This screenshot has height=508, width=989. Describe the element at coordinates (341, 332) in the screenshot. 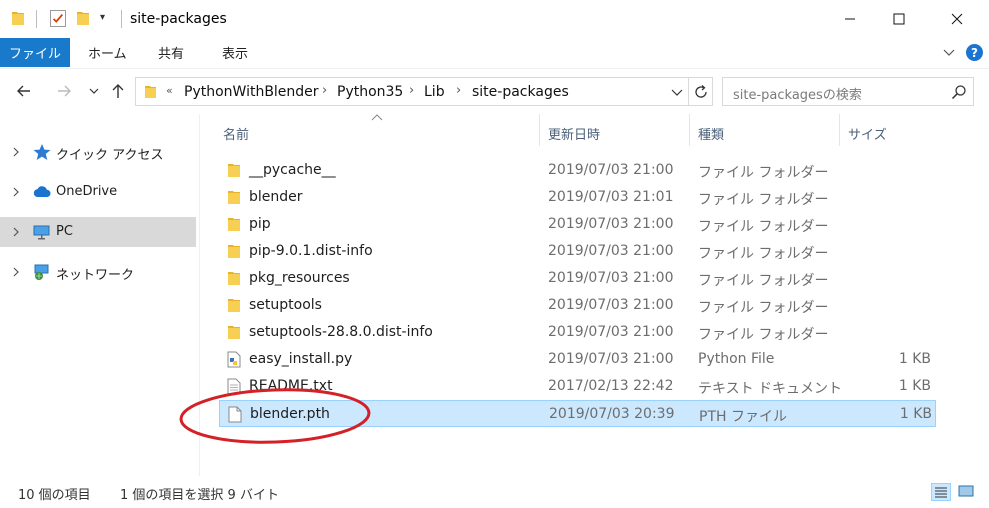

I see `file-name: setuptools-28.8.0.dist-info` at that location.